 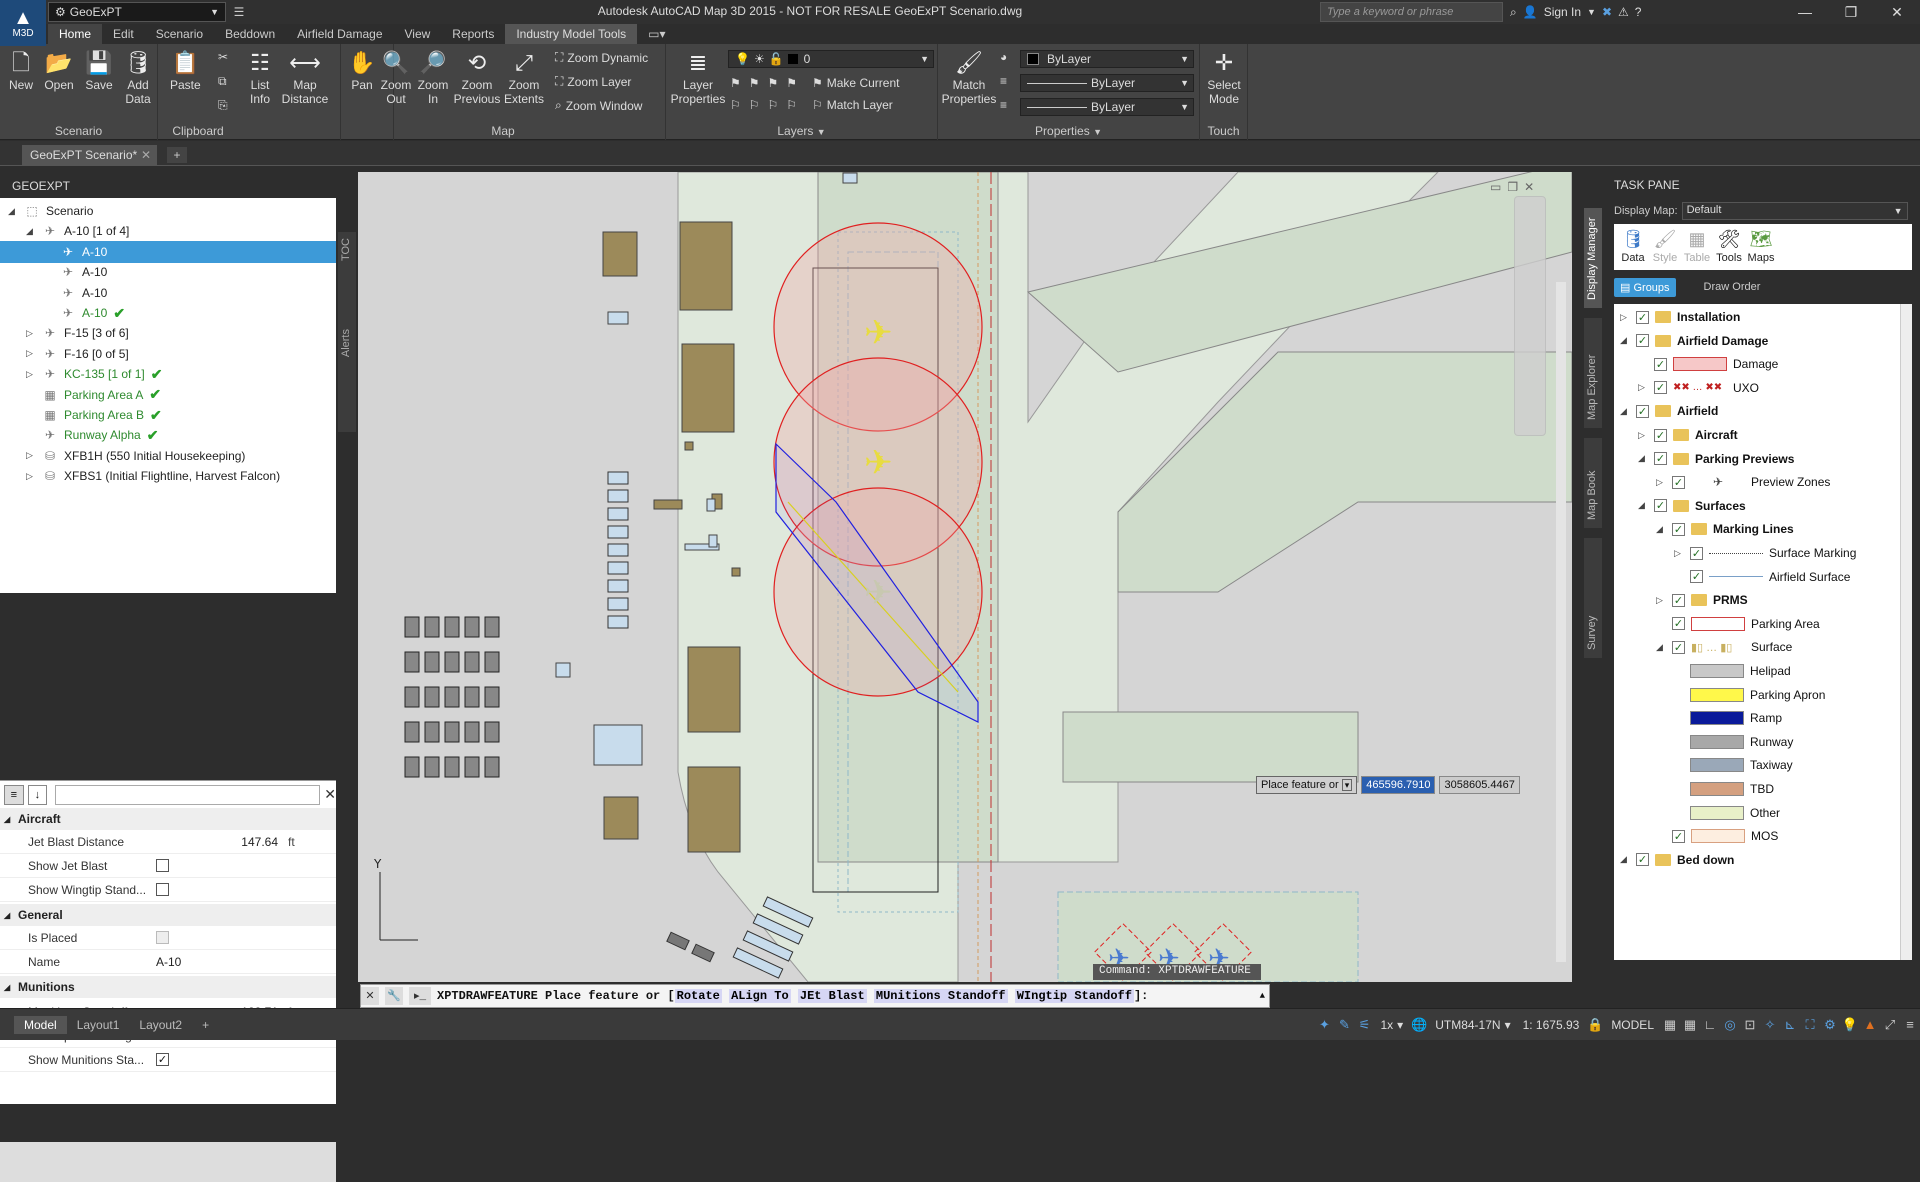 What do you see at coordinates (656, 34) in the screenshot?
I see `ribbon-options-icon: ▭▾` at bounding box center [656, 34].